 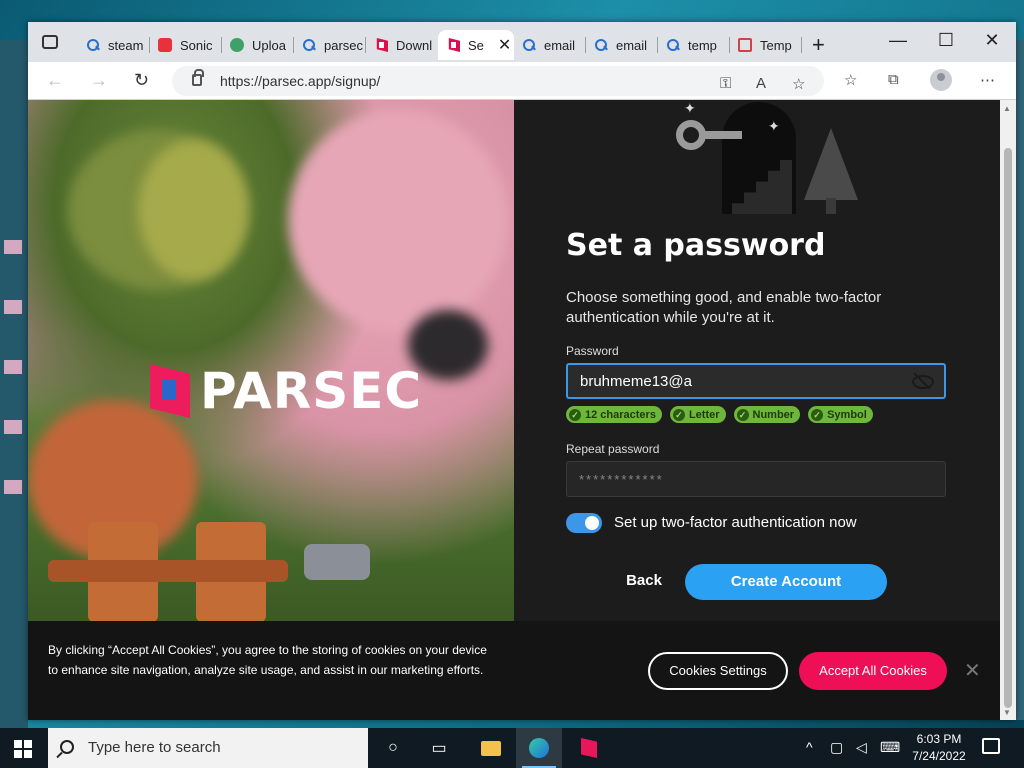 I want to click on folder-shape, so click(x=491, y=748).